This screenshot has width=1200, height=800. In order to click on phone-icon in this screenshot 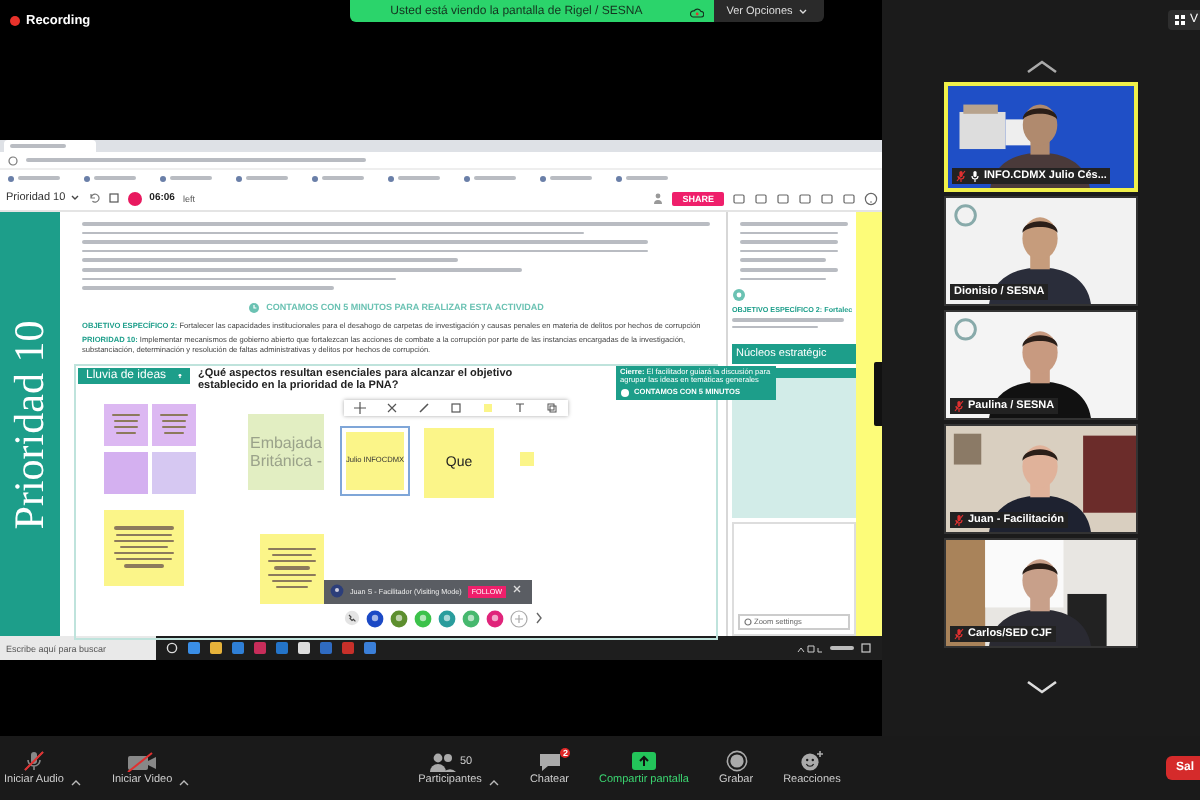, I will do `click(352, 618)`.